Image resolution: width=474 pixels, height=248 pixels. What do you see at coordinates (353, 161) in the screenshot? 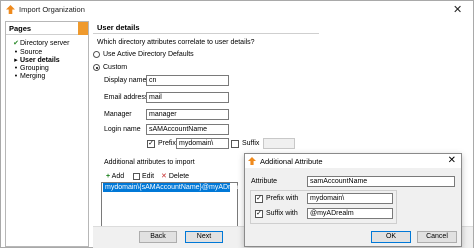
I see `dialog-title-bar: Additional Attribute ✕` at bounding box center [353, 161].